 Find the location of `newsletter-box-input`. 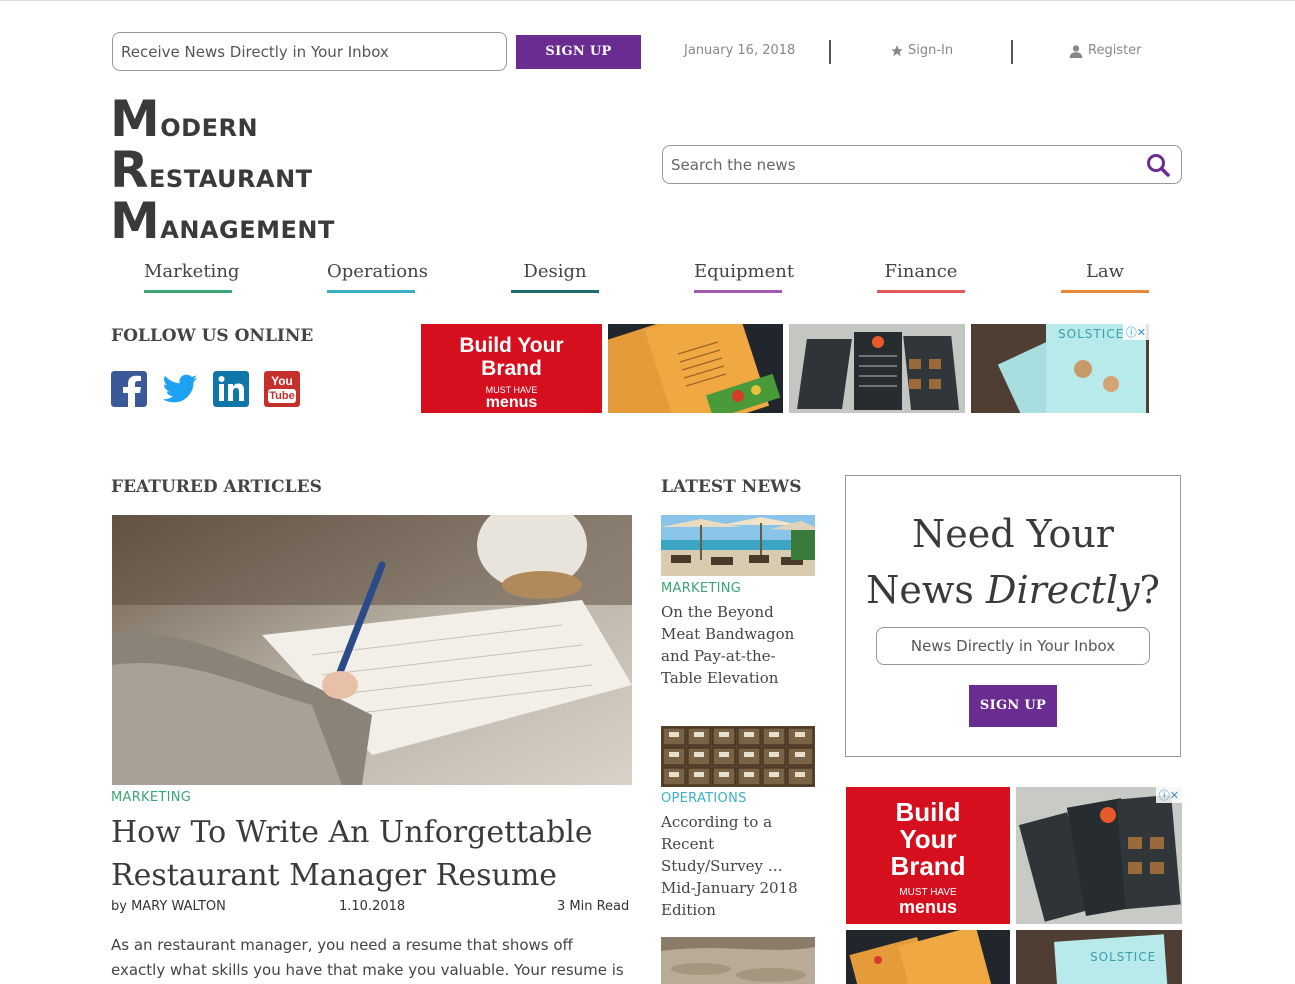

newsletter-box-input is located at coordinates (1013, 646).